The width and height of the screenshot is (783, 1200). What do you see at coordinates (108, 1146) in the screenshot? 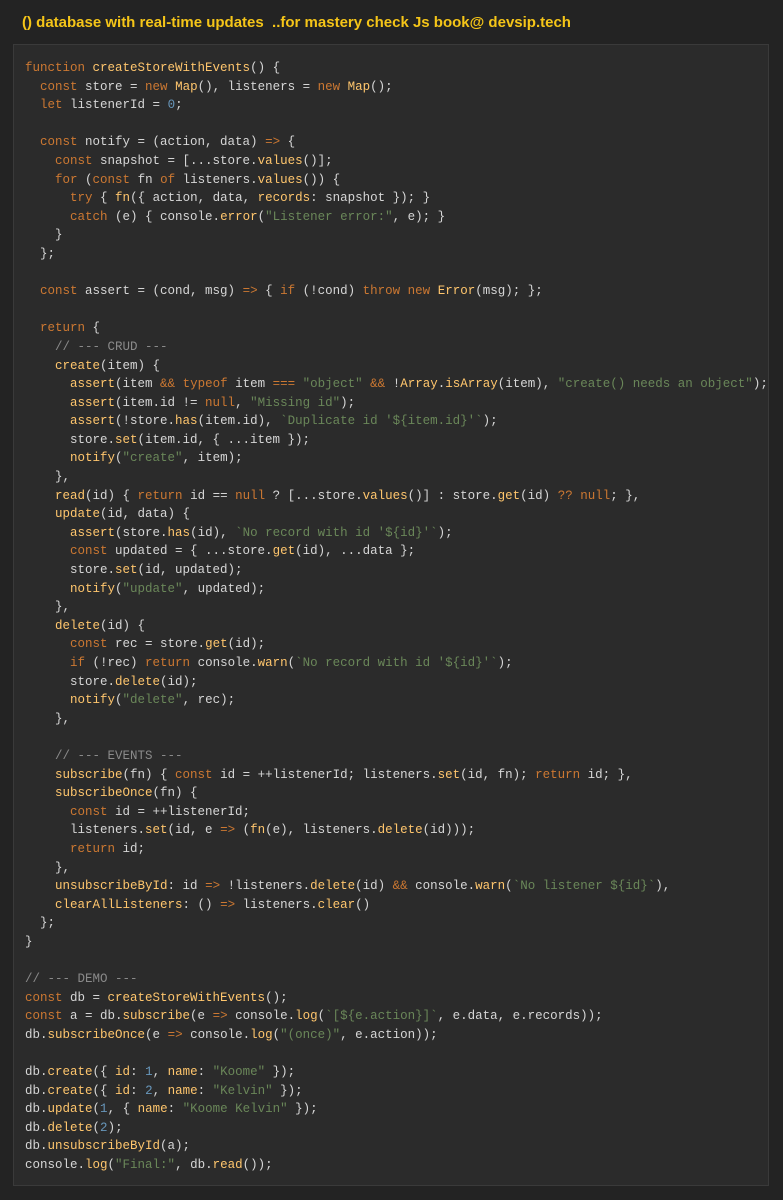
I see `code-line: db.unsubscribeById(a);` at bounding box center [108, 1146].